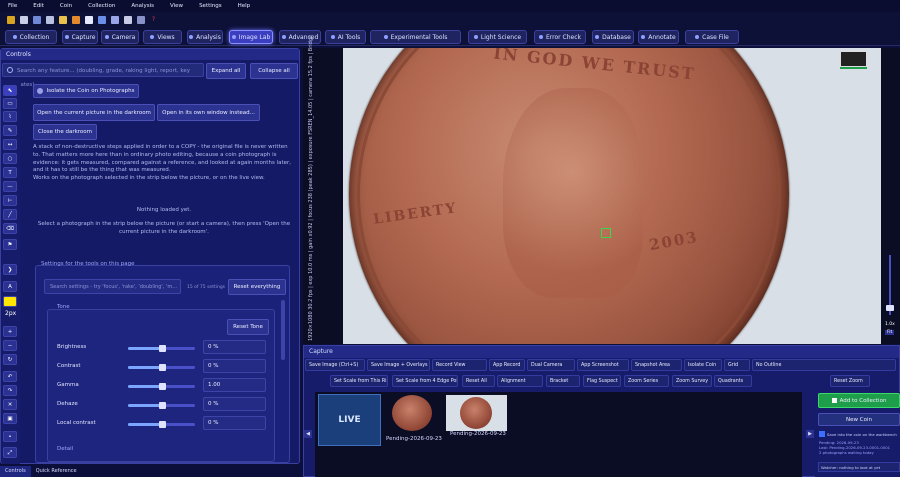 Image resolution: width=900 pixels, height=477 pixels. I want to click on live-thumbnail: LIVE, so click(349, 420).